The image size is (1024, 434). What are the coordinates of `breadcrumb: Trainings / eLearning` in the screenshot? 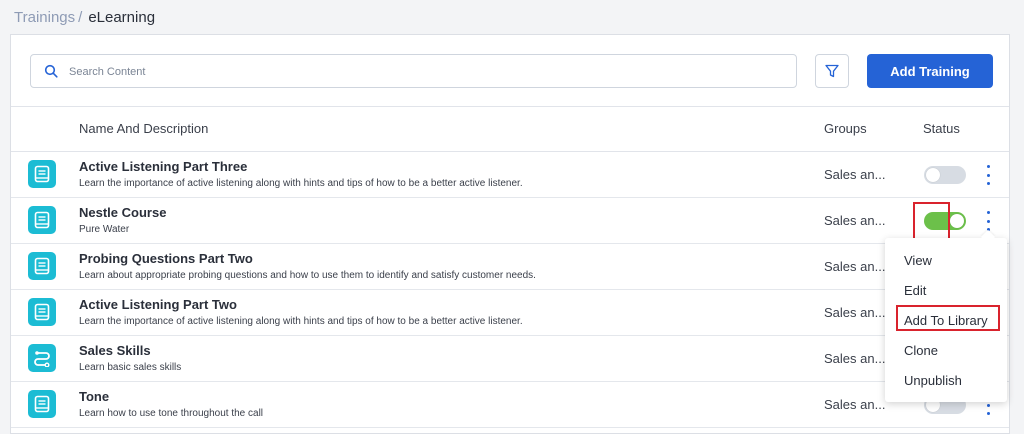 It's located at (84, 17).